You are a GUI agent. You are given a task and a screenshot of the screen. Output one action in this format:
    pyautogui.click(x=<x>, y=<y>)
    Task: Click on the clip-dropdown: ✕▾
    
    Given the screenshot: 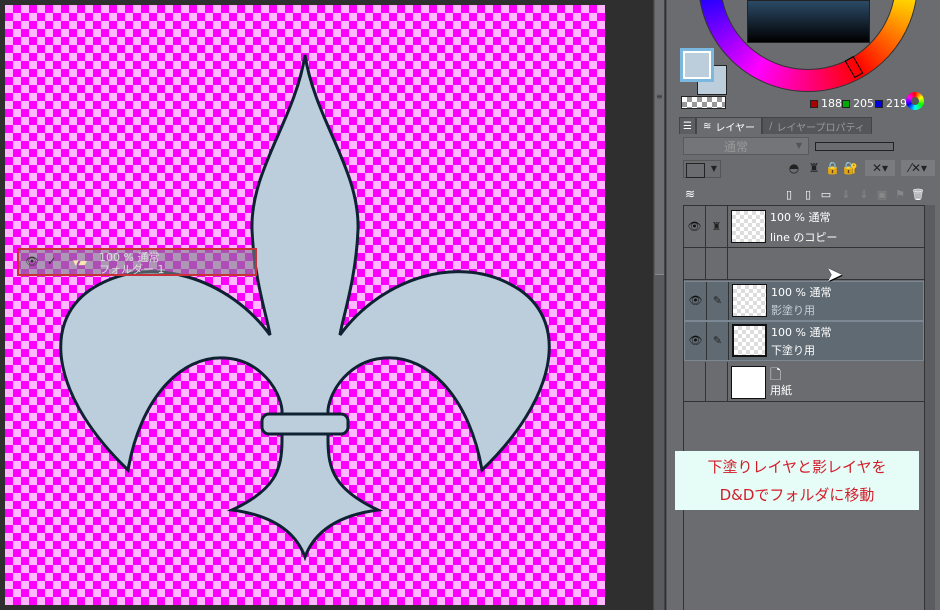 What is the action you would take?
    pyautogui.click(x=880, y=168)
    